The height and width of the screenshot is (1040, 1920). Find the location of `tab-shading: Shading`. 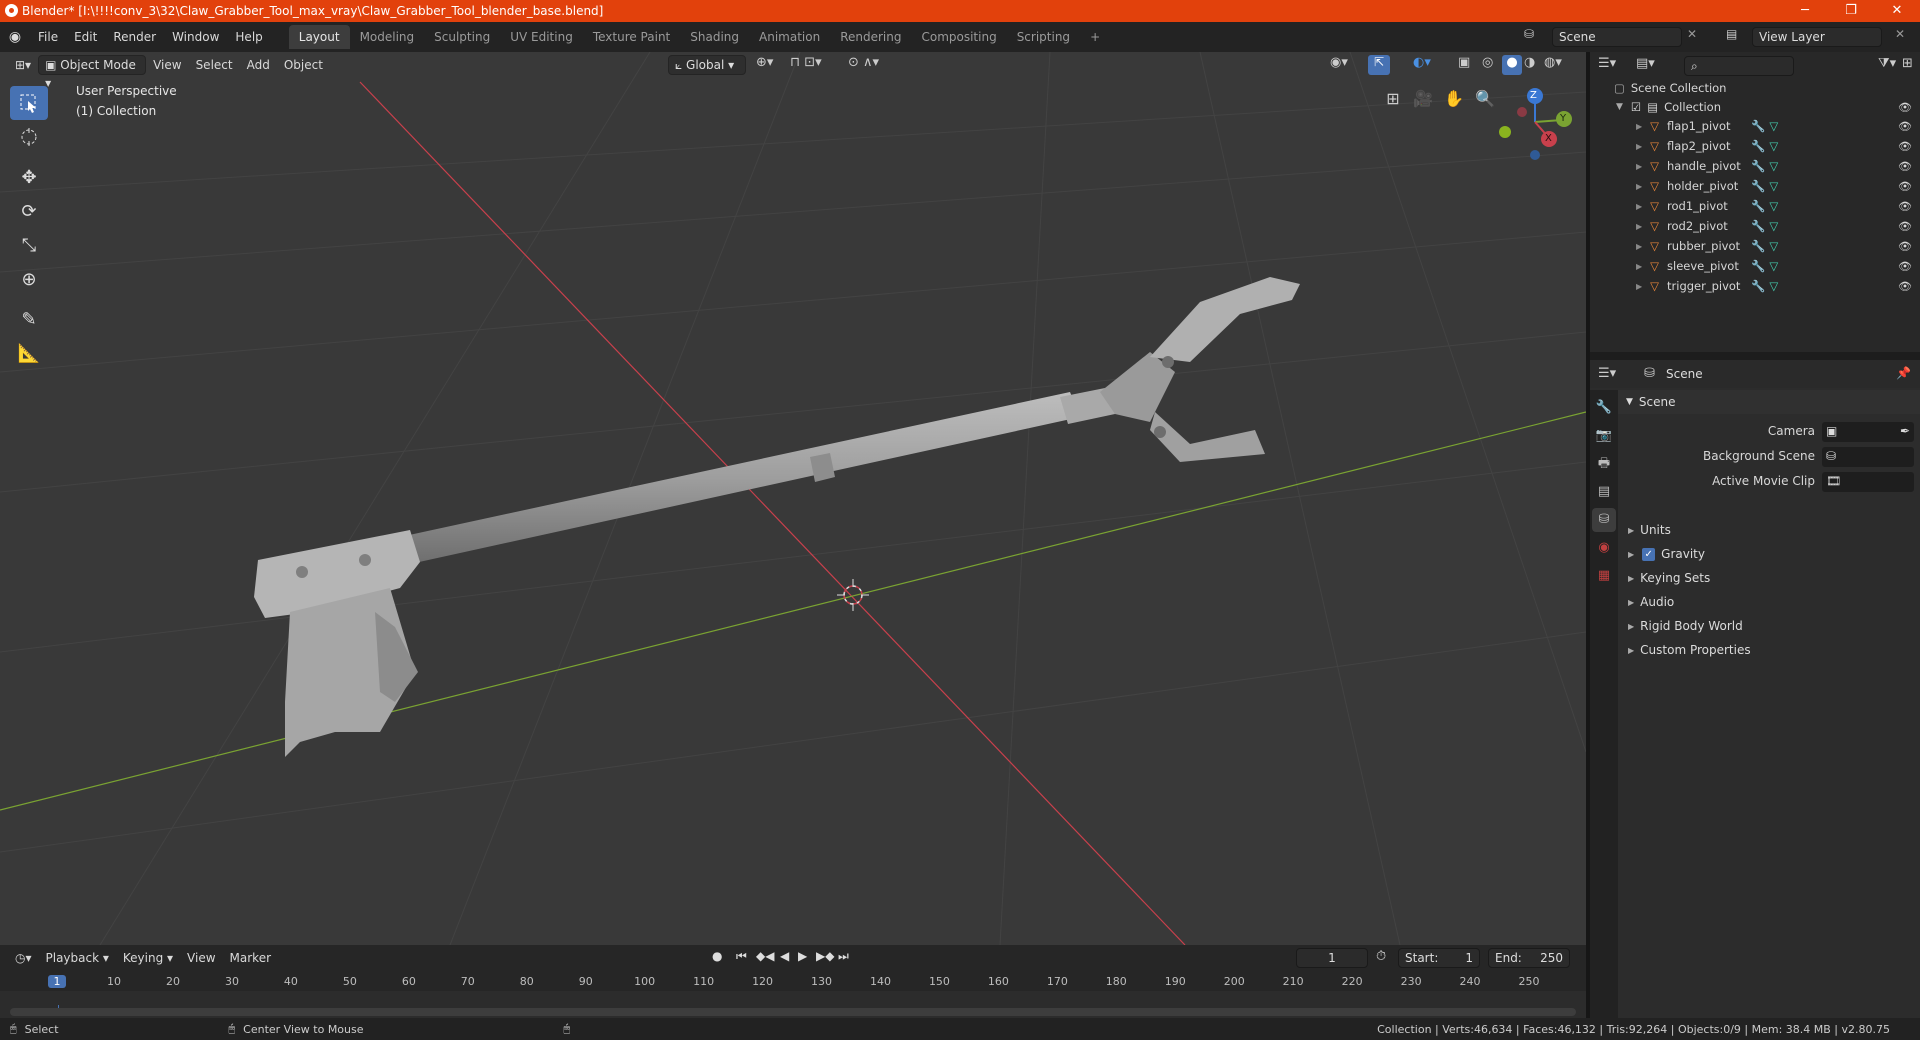

tab-shading: Shading is located at coordinates (714, 37).